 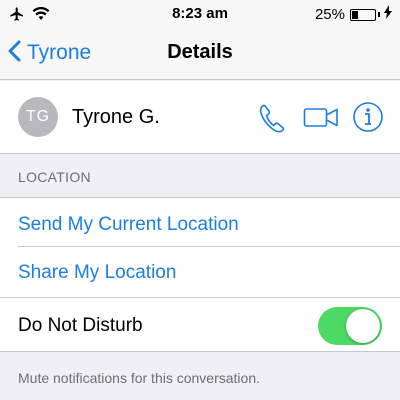 What do you see at coordinates (200, 325) in the screenshot?
I see `do-not-disturb-row: Do Not Disturb` at bounding box center [200, 325].